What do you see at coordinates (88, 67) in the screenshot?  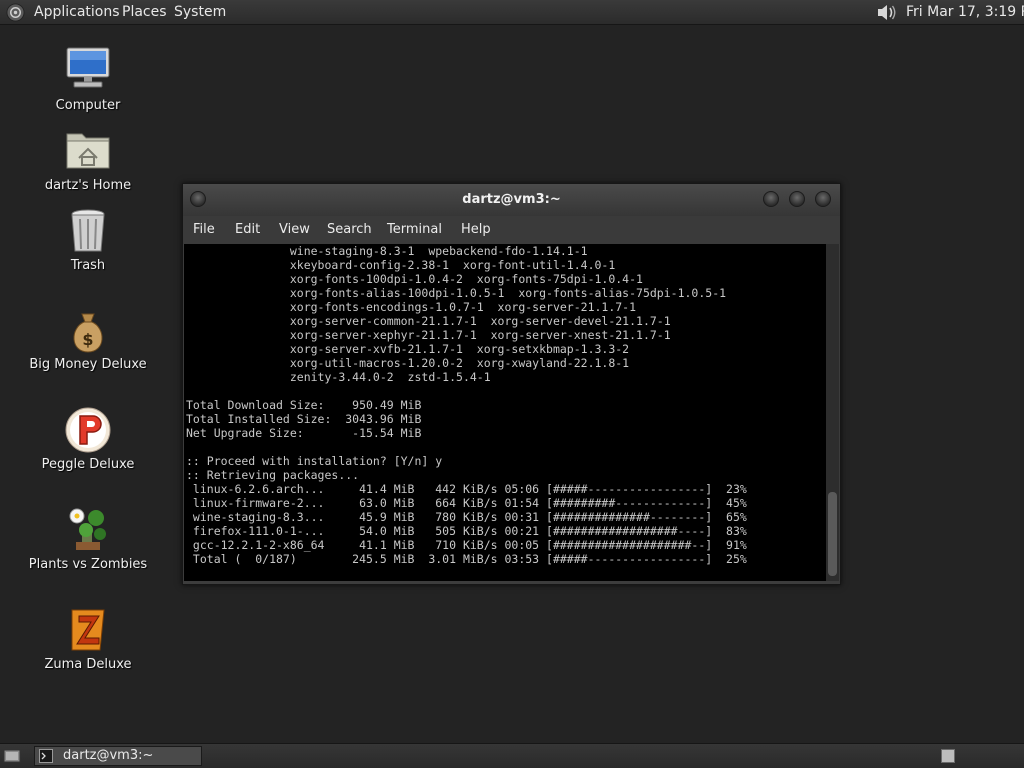 I see `computer-monitor-icon` at bounding box center [88, 67].